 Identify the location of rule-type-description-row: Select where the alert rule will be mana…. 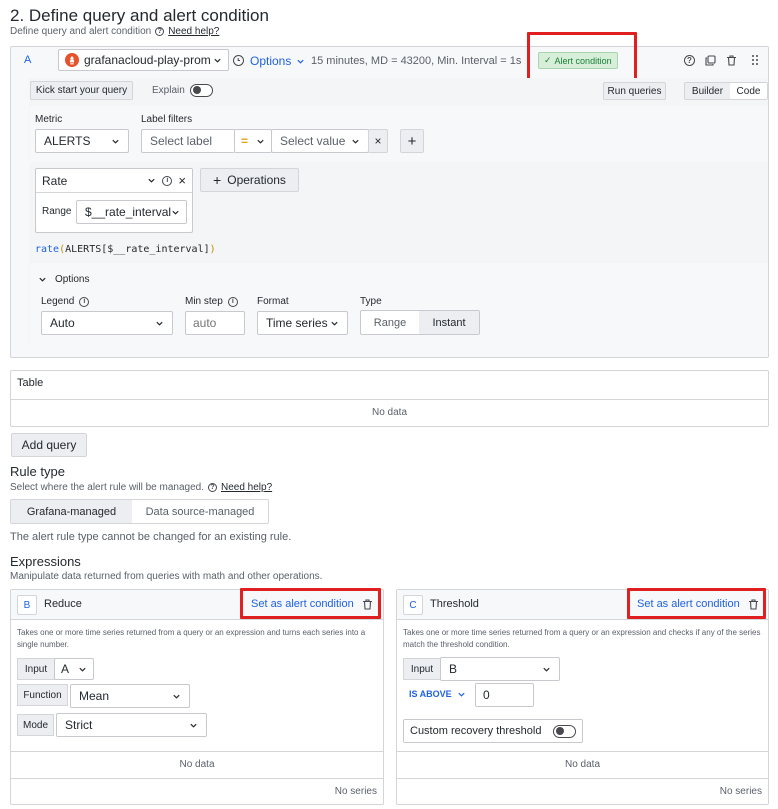
(141, 487).